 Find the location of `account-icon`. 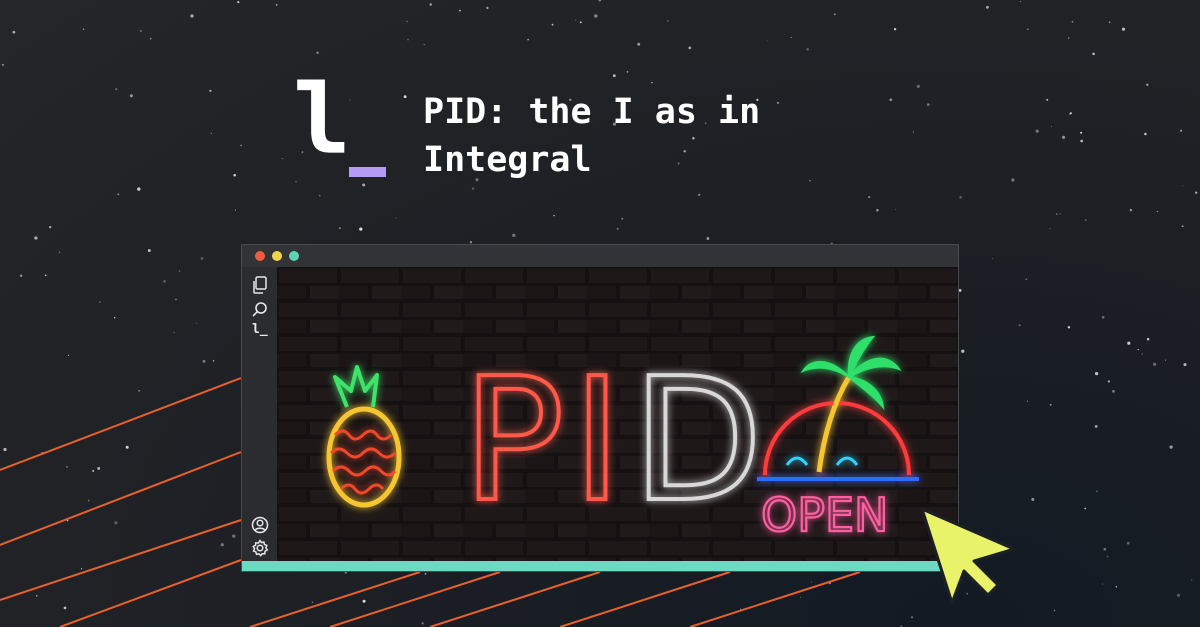

account-icon is located at coordinates (260, 525).